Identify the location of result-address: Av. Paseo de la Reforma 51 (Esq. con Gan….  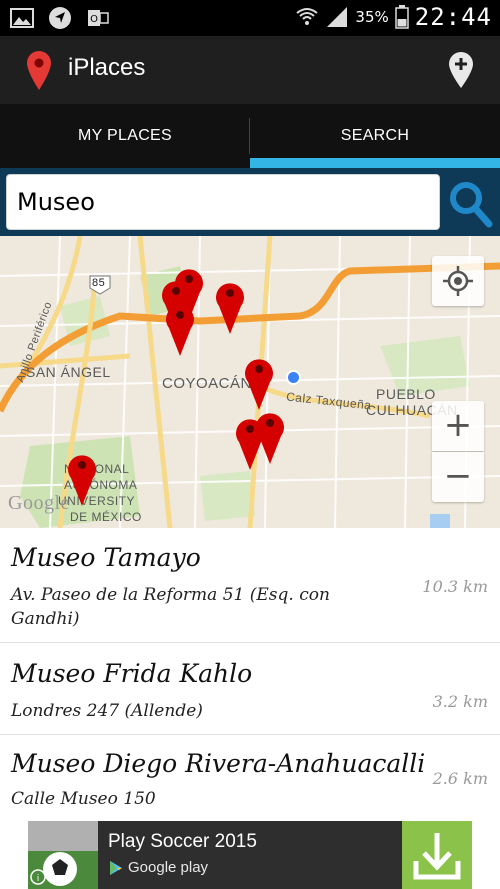
(170, 607).